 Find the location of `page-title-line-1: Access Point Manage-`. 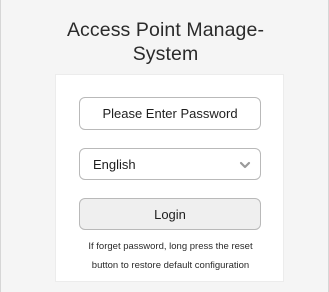

page-title-line-1: Access Point Manage- is located at coordinates (165, 30).